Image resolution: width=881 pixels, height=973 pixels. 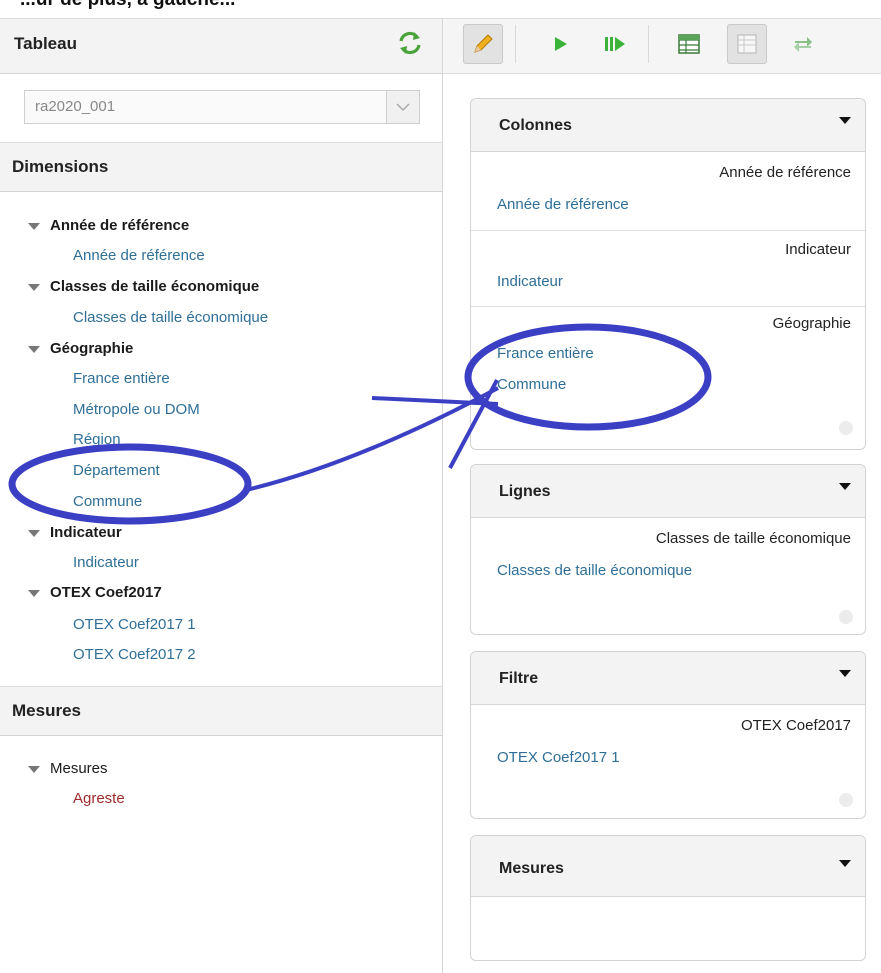 What do you see at coordinates (86, 532) in the screenshot?
I see `tree-group-label: Indicateur` at bounding box center [86, 532].